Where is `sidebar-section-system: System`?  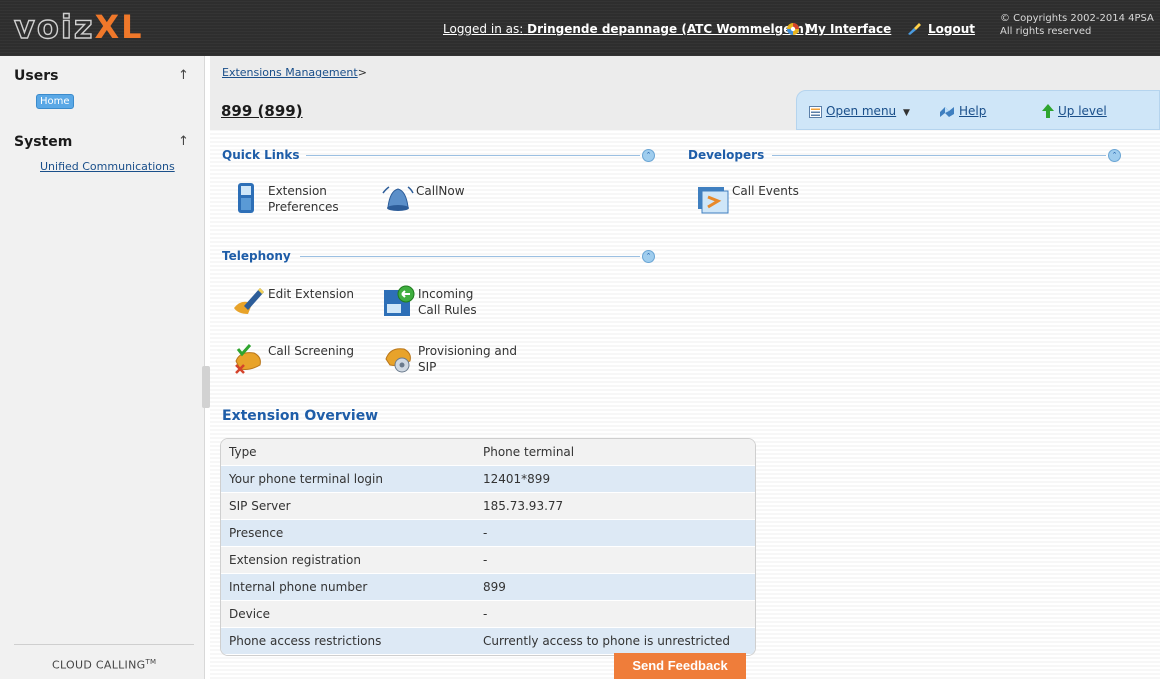
sidebar-section-system: System is located at coordinates (43, 142).